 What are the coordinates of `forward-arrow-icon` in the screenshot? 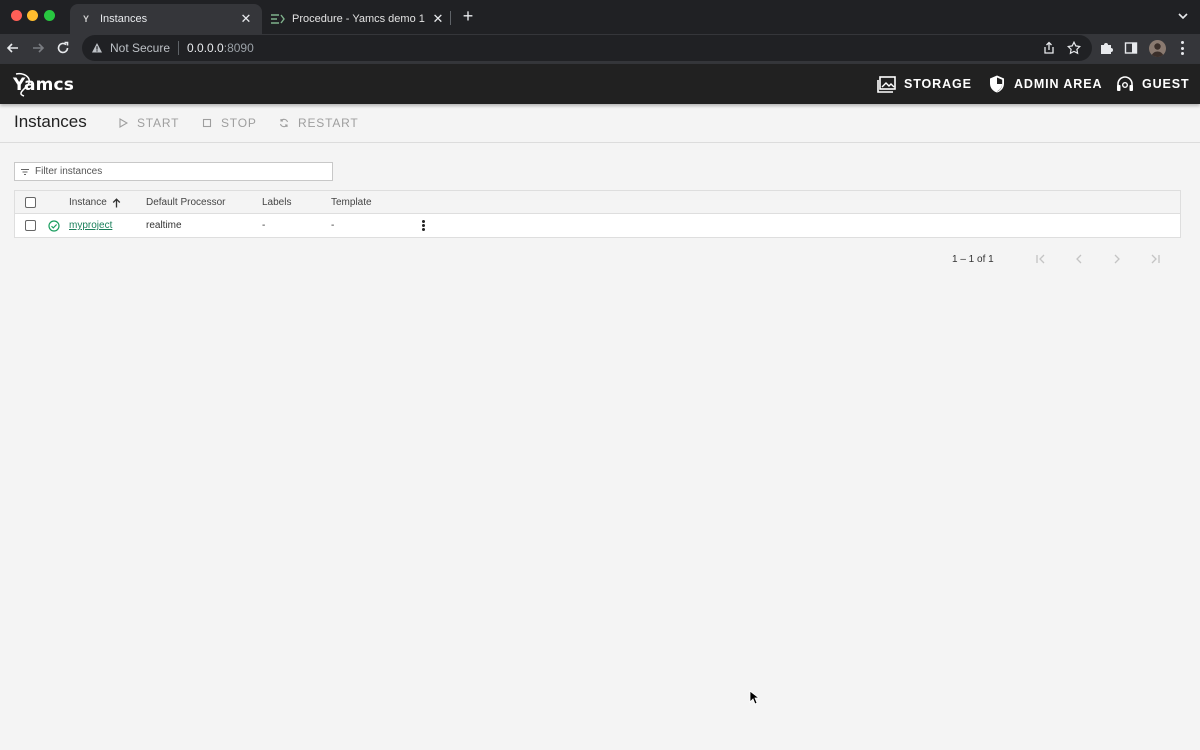 It's located at (38, 48).